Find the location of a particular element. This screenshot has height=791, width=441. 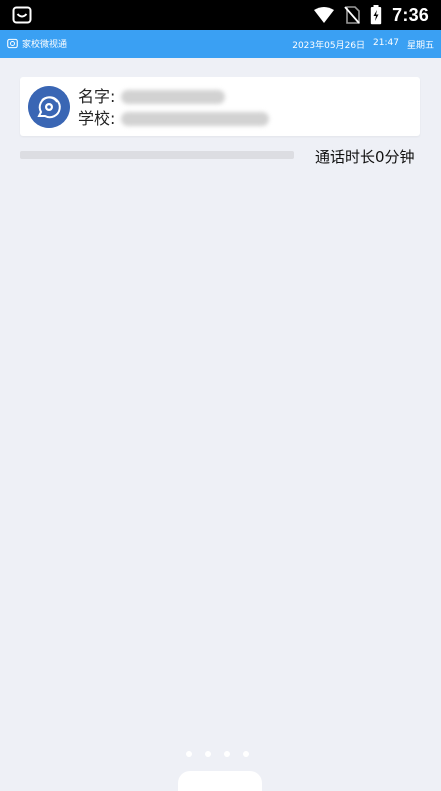

avatar is located at coordinates (49, 107).